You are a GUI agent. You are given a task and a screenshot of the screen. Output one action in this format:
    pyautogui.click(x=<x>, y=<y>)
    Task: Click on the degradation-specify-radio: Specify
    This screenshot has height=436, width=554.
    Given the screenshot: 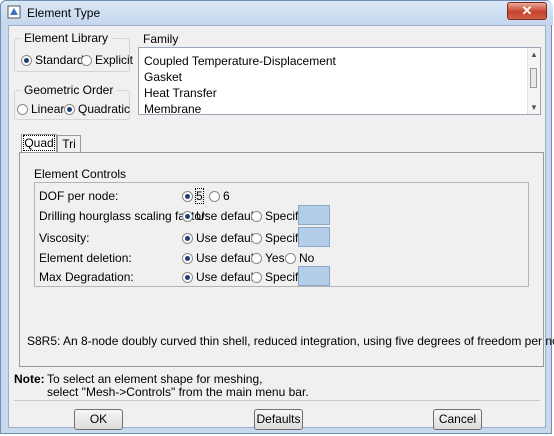 What is the action you would take?
    pyautogui.click(x=277, y=277)
    